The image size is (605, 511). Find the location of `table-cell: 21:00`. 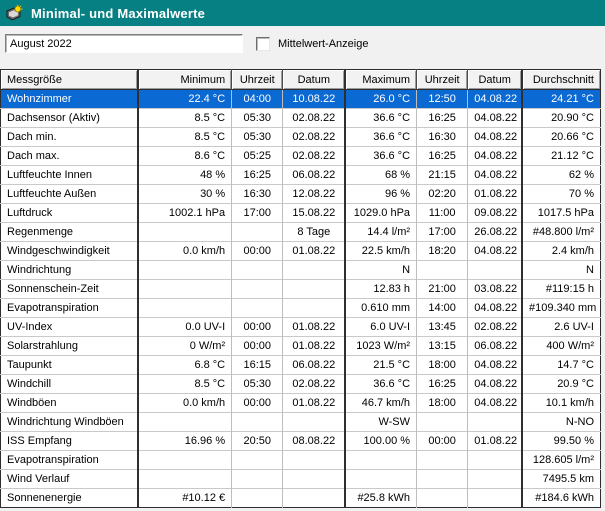

table-cell: 21:00 is located at coordinates (442, 289).